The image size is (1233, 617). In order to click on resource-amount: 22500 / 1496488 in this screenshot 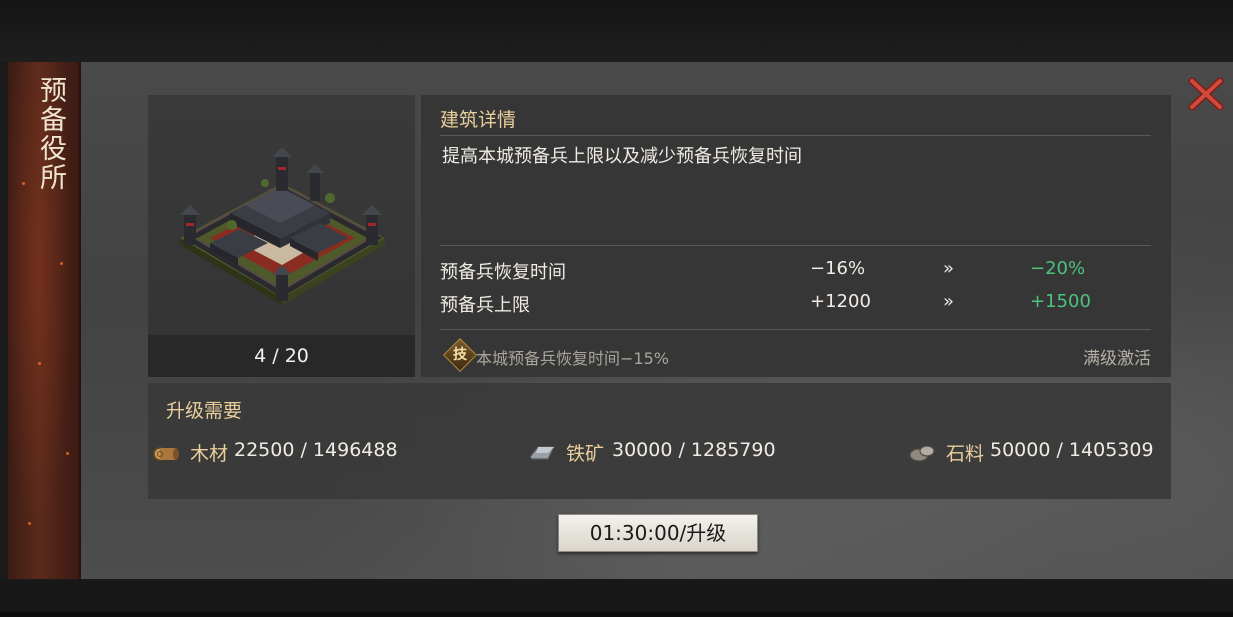, I will do `click(316, 450)`.